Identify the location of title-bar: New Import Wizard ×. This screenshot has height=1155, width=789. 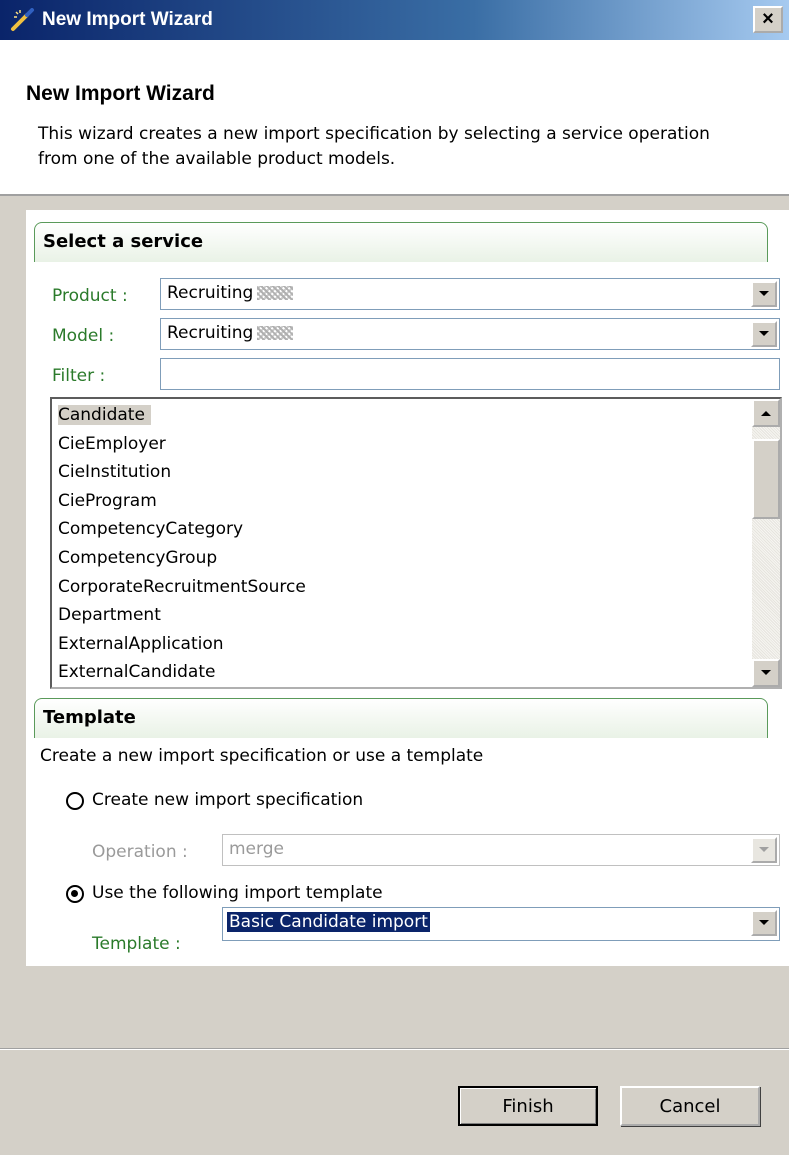
(394, 20).